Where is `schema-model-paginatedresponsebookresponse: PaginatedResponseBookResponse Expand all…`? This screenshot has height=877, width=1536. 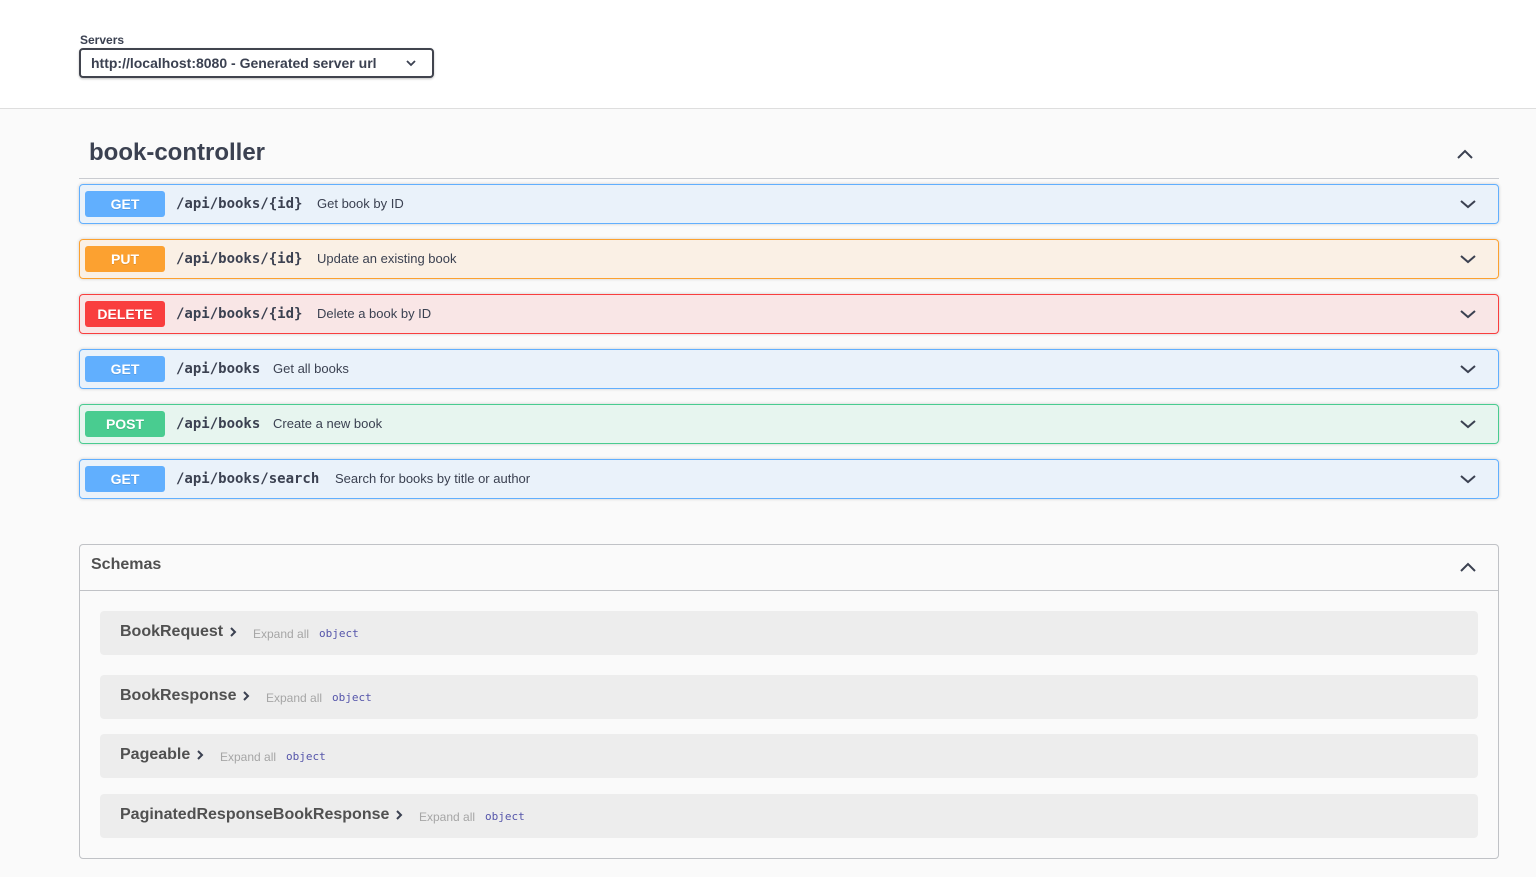 schema-model-paginatedresponsebookresponse: PaginatedResponseBookResponse Expand all… is located at coordinates (789, 816).